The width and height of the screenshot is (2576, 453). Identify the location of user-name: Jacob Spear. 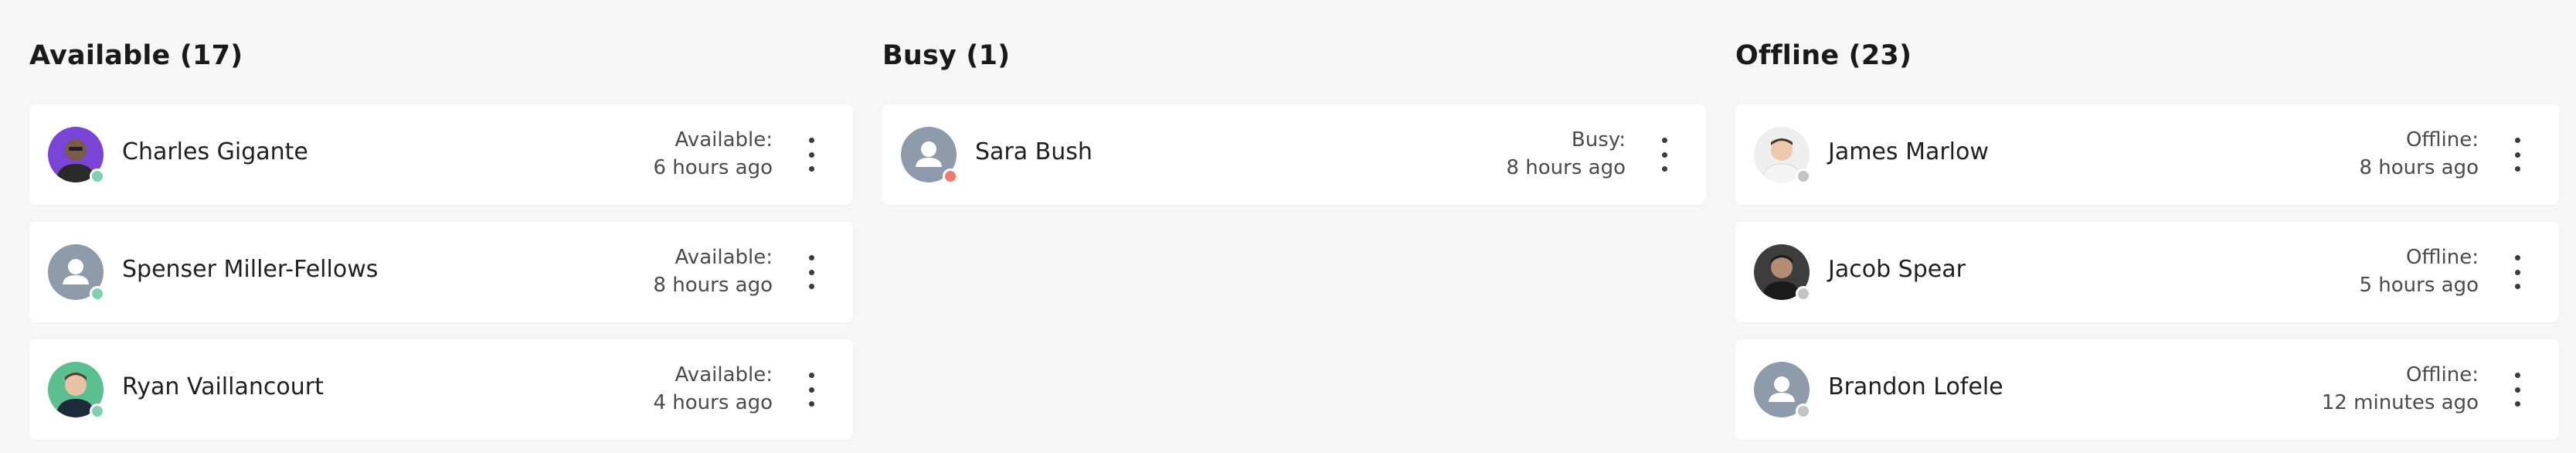
(1897, 269).